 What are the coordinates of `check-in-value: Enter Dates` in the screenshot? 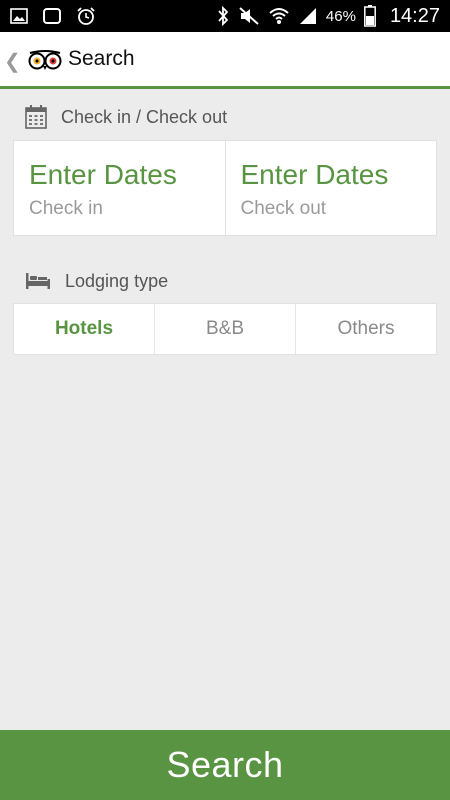 It's located at (103, 174).